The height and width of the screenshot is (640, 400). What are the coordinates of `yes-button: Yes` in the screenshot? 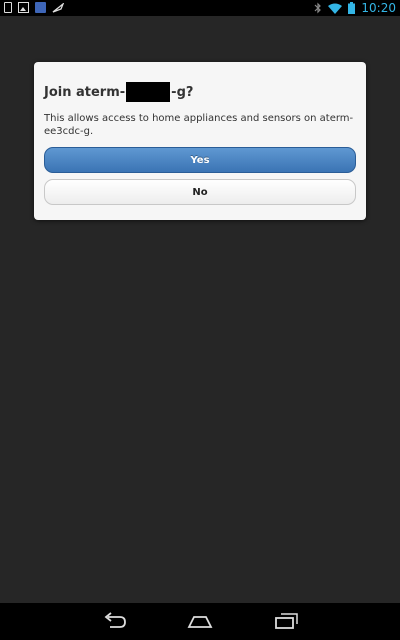 It's located at (200, 160).